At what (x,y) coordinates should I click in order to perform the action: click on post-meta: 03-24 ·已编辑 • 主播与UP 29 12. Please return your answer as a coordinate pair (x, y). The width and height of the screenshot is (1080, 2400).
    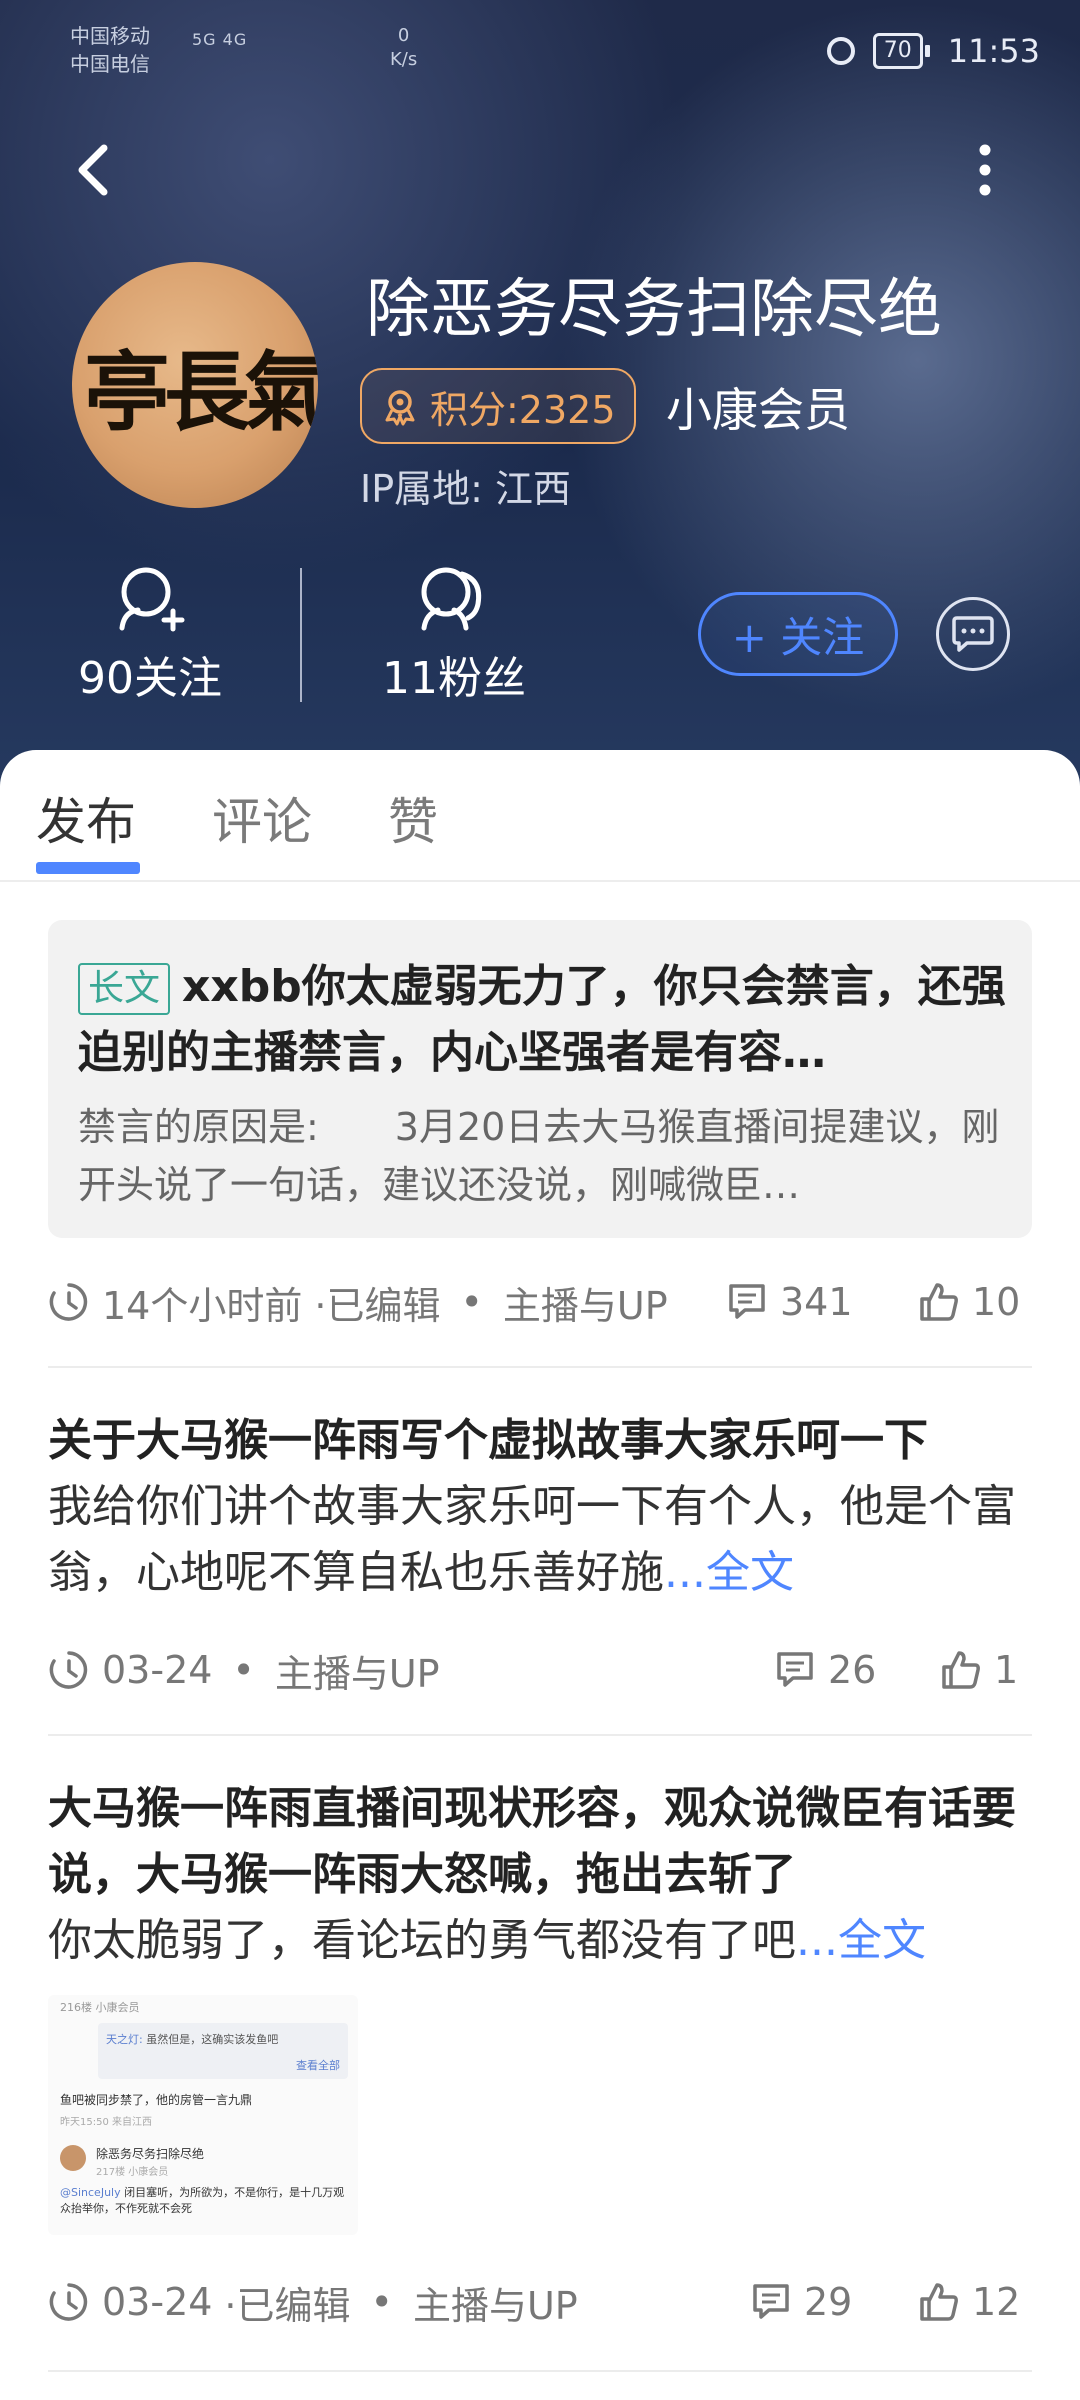
    Looking at the image, I should click on (540, 2302).